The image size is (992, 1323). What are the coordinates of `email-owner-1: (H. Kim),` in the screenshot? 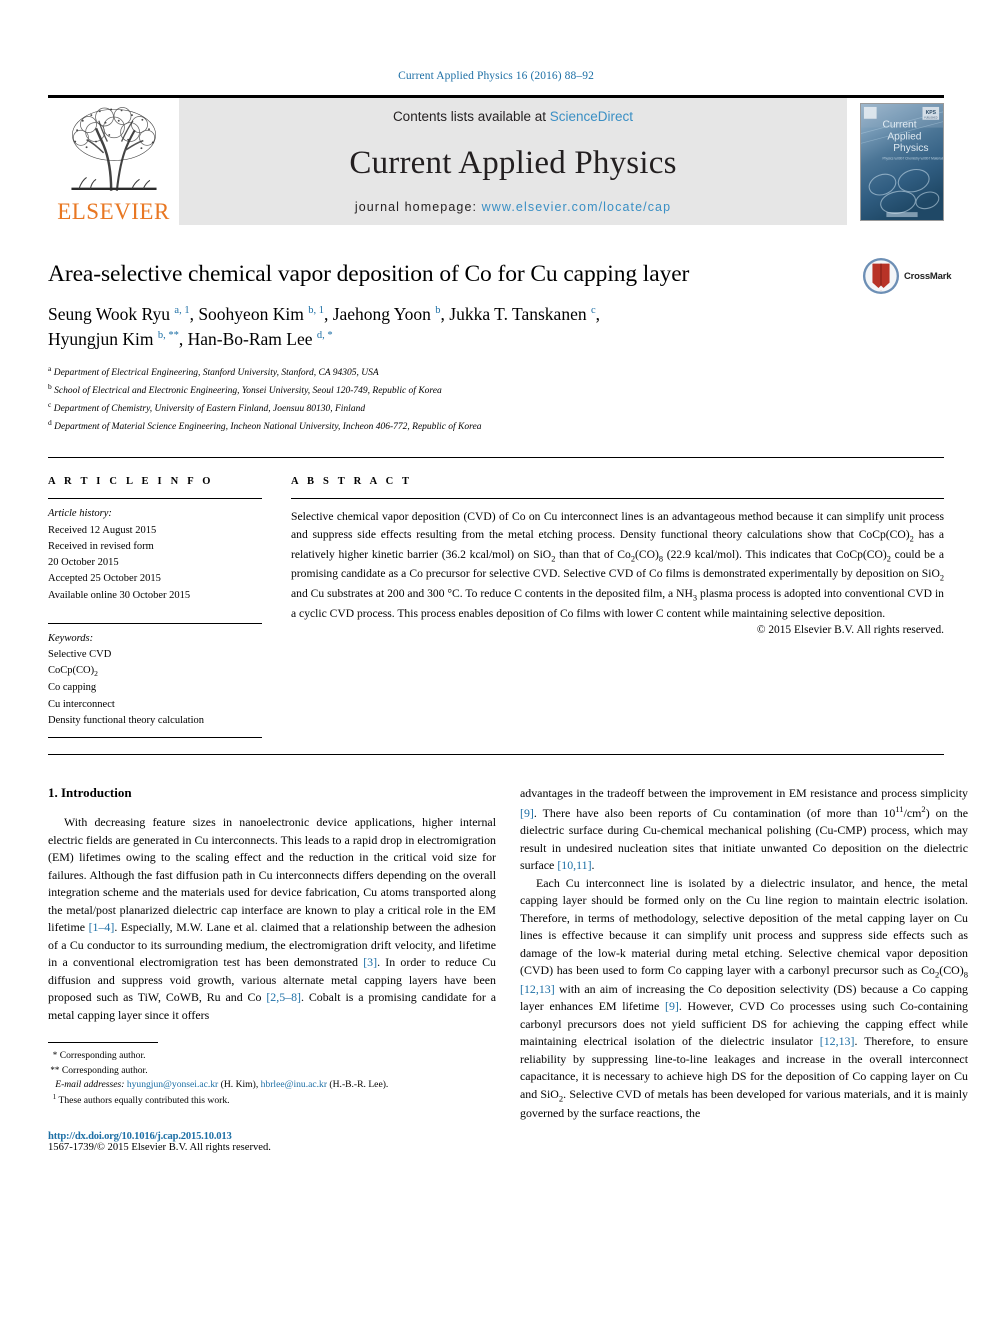 It's located at (239, 1085).